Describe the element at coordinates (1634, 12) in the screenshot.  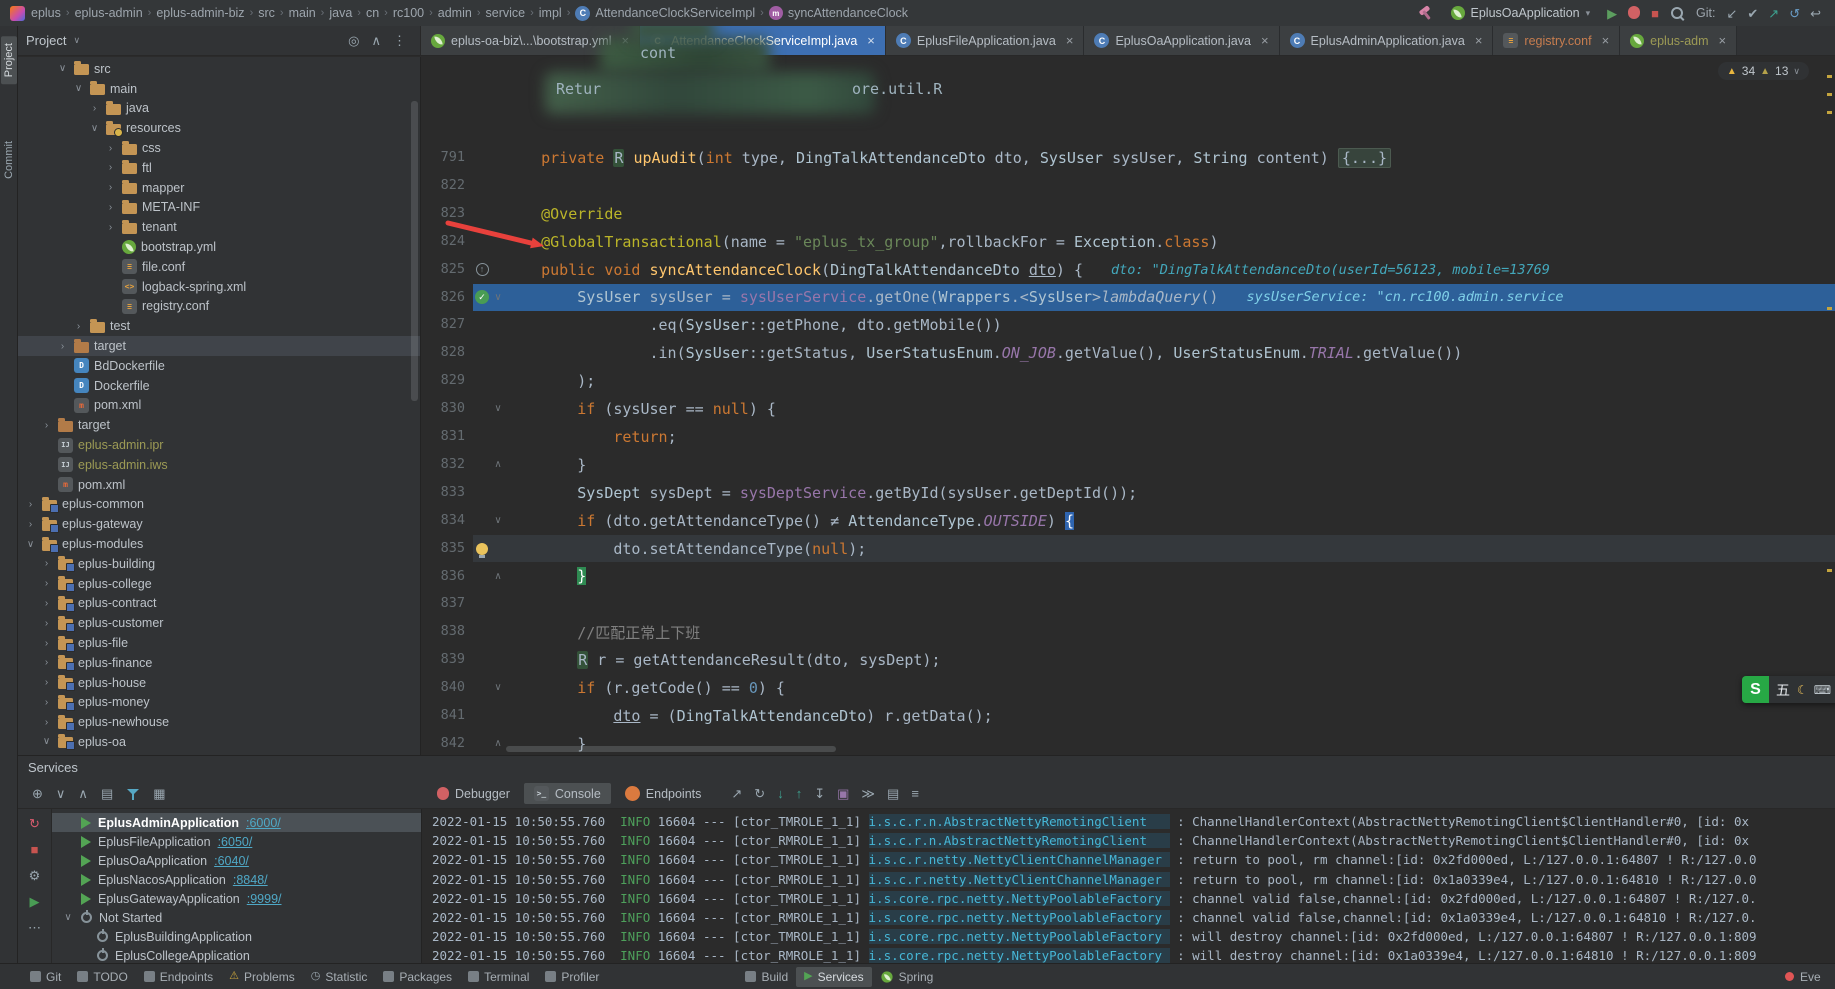
I see `debug-icon` at that location.